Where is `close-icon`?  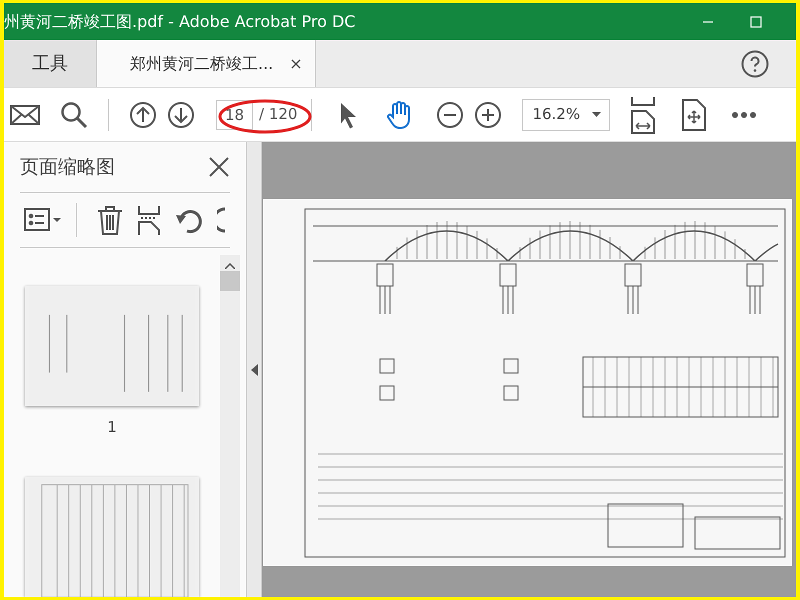 close-icon is located at coordinates (219, 167).